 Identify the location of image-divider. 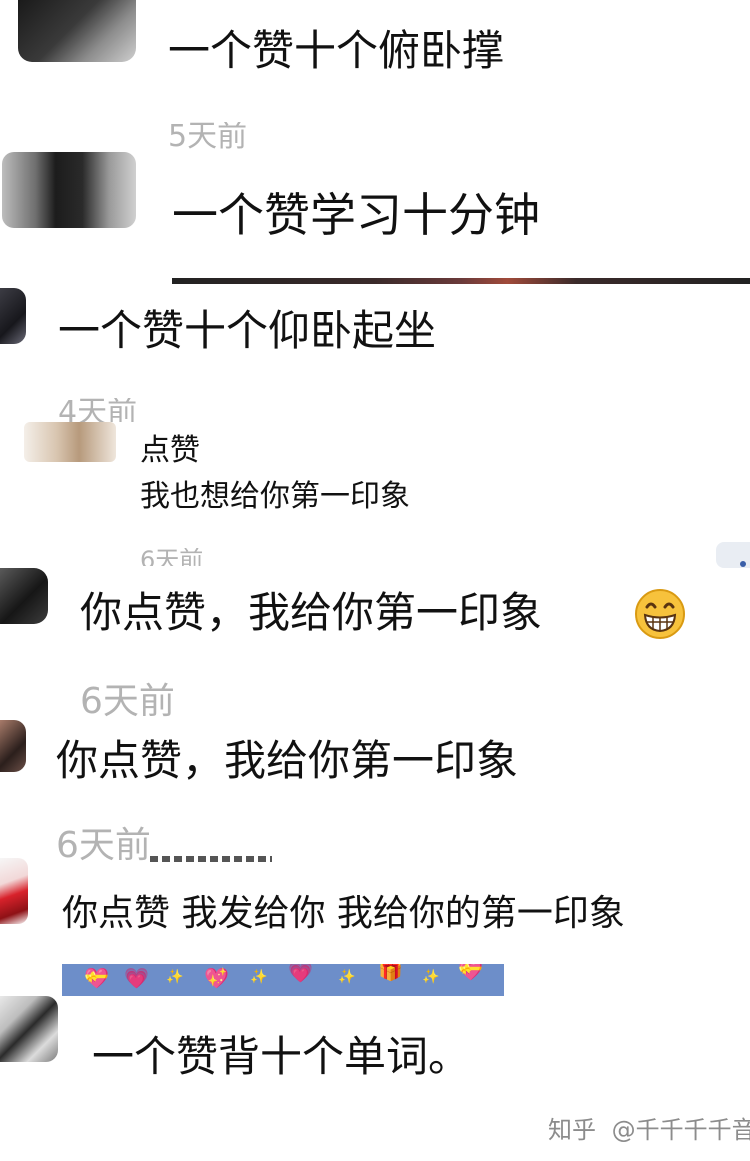
(461, 281).